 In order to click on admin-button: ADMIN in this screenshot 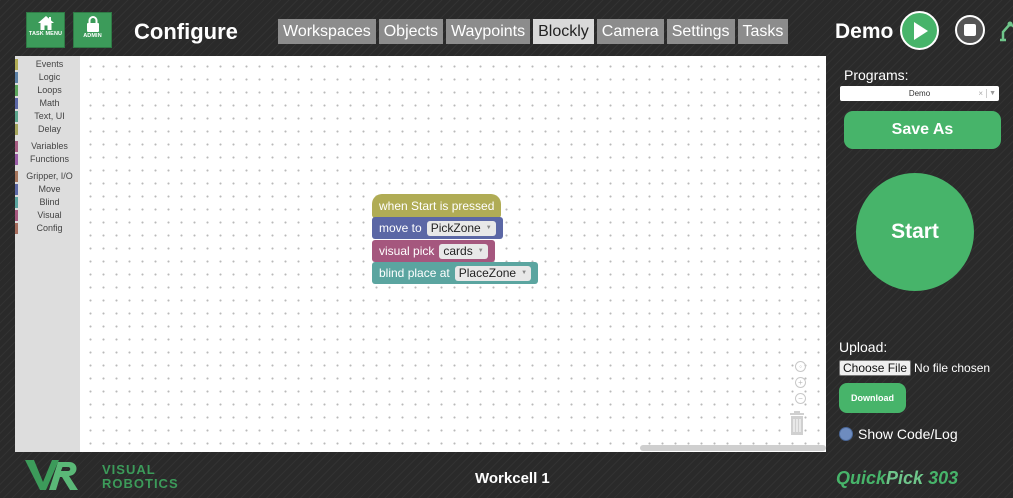, I will do `click(92, 30)`.